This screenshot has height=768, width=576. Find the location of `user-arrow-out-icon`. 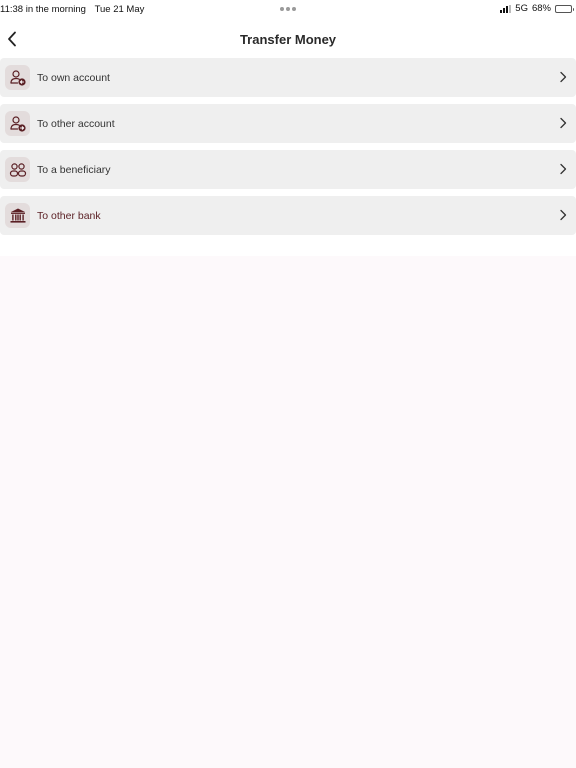

user-arrow-out-icon is located at coordinates (17, 123).